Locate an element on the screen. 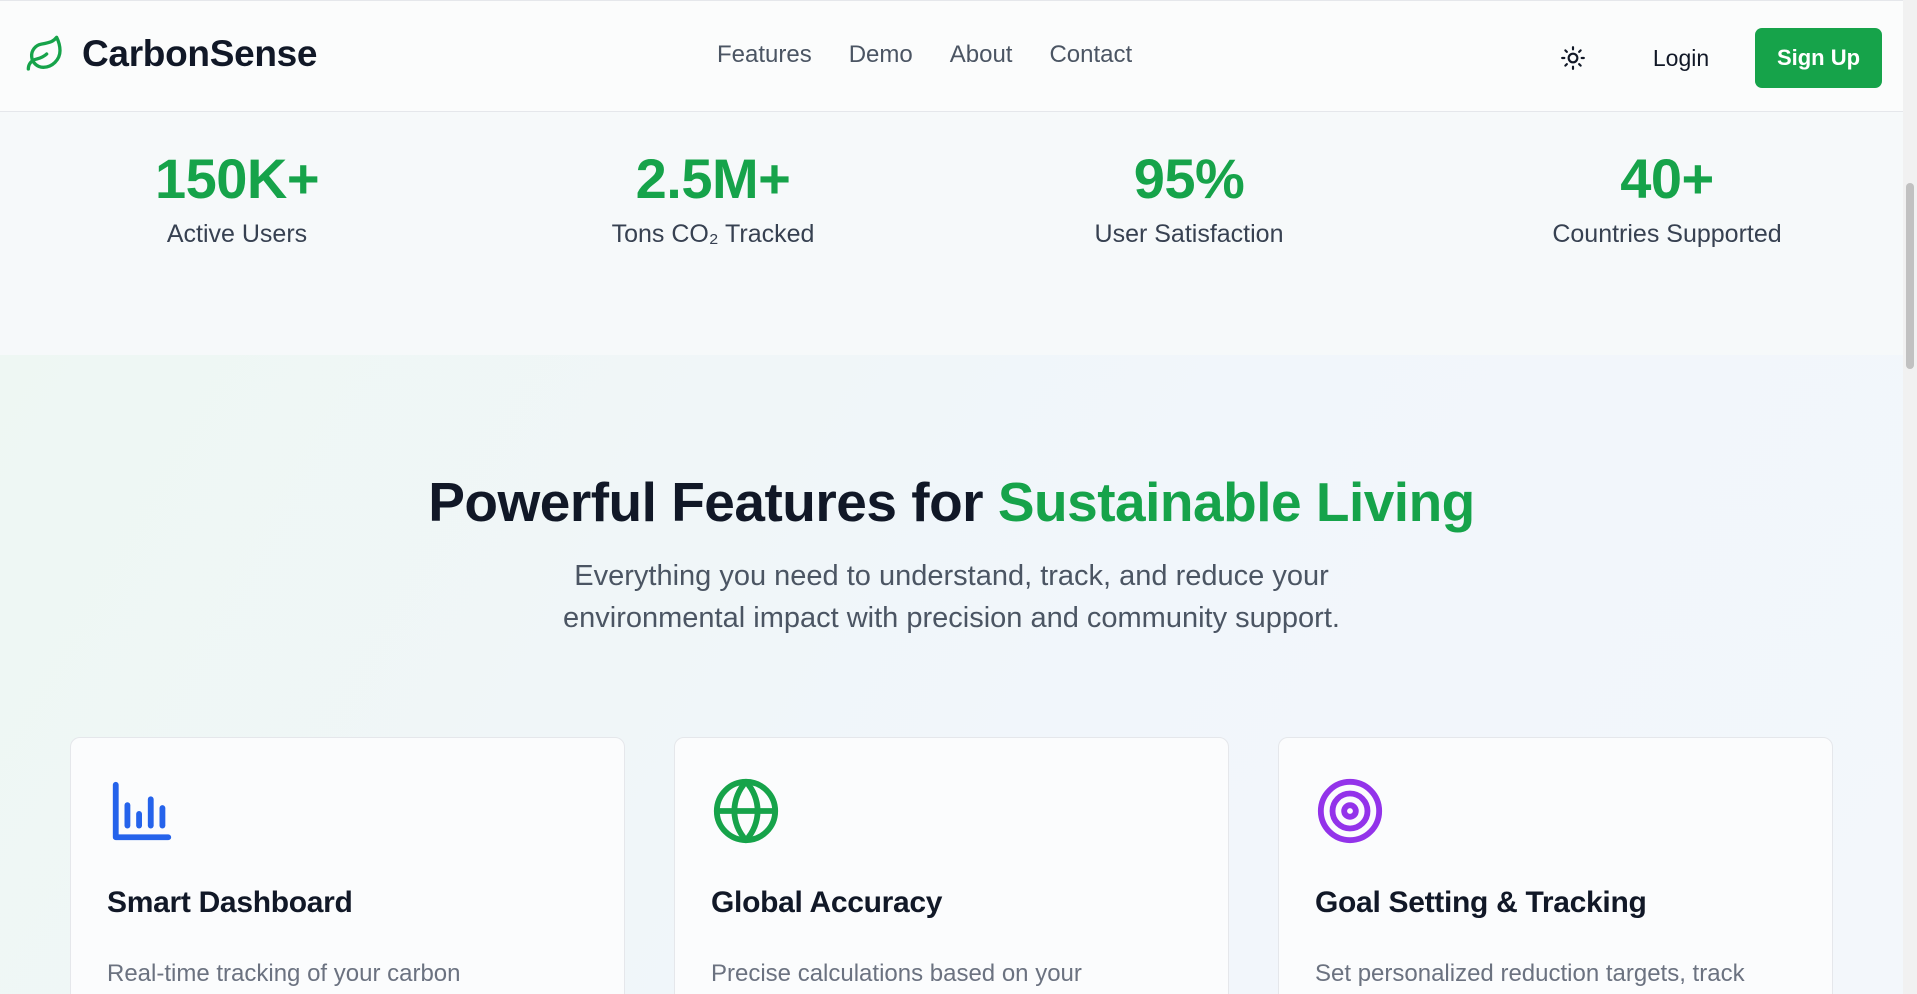 Image resolution: width=1917 pixels, height=994 pixels. card-title: Goal Setting & Tracking is located at coordinates (1481, 902).